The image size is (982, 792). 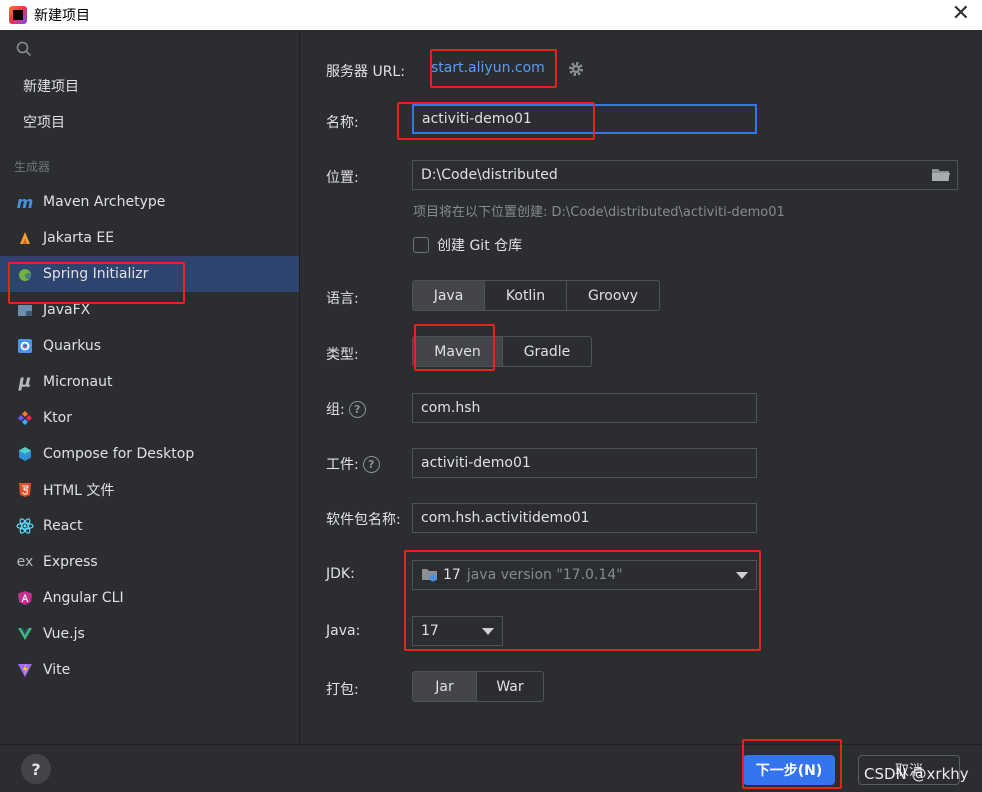 I want to click on java-label: Java:, so click(x=343, y=631).